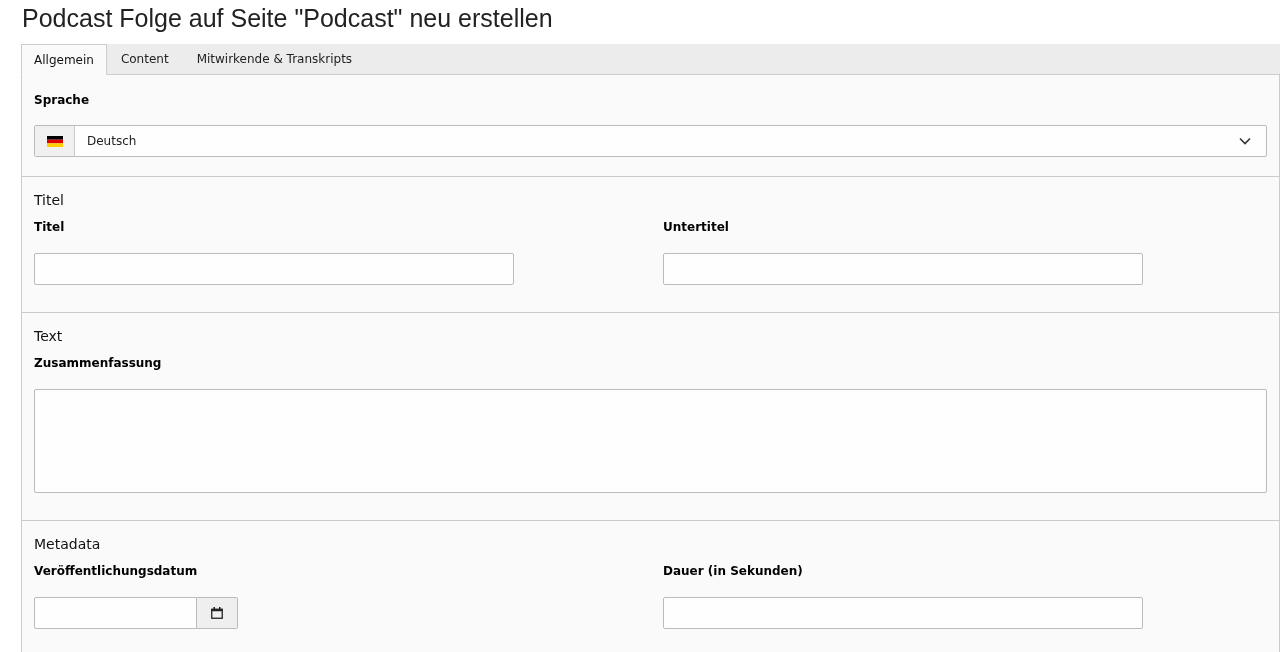 This screenshot has height=652, width=1285. Describe the element at coordinates (1245, 141) in the screenshot. I see `chevron-down-icon` at that location.